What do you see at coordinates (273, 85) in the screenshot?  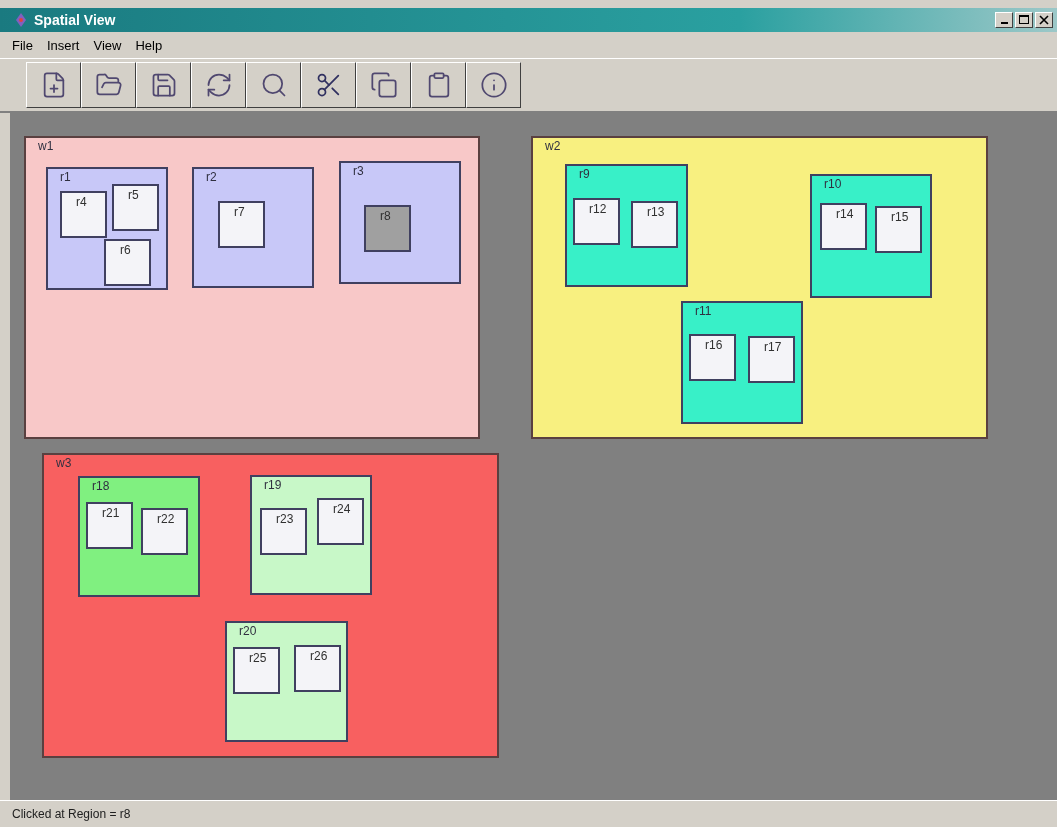 I see `search-button` at bounding box center [273, 85].